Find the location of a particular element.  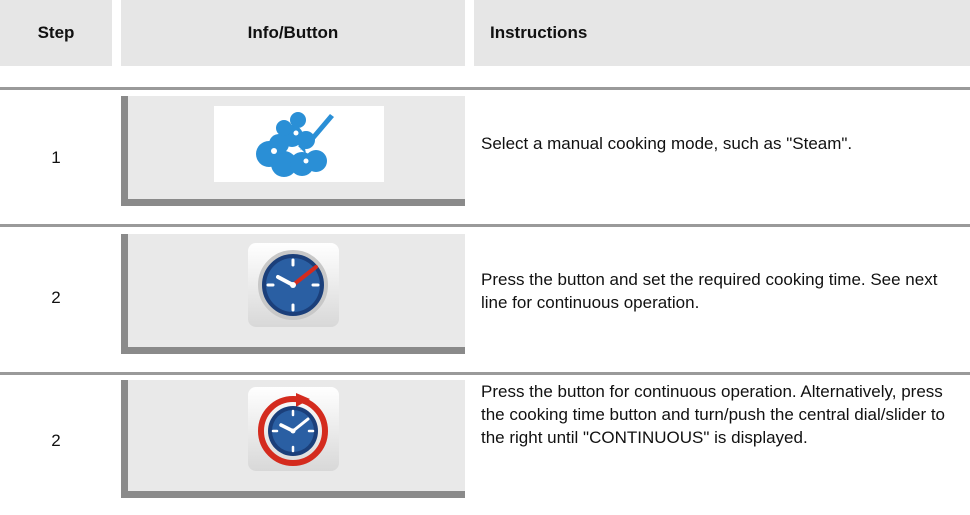

clock-cooking-time-icon is located at coordinates (293, 285).